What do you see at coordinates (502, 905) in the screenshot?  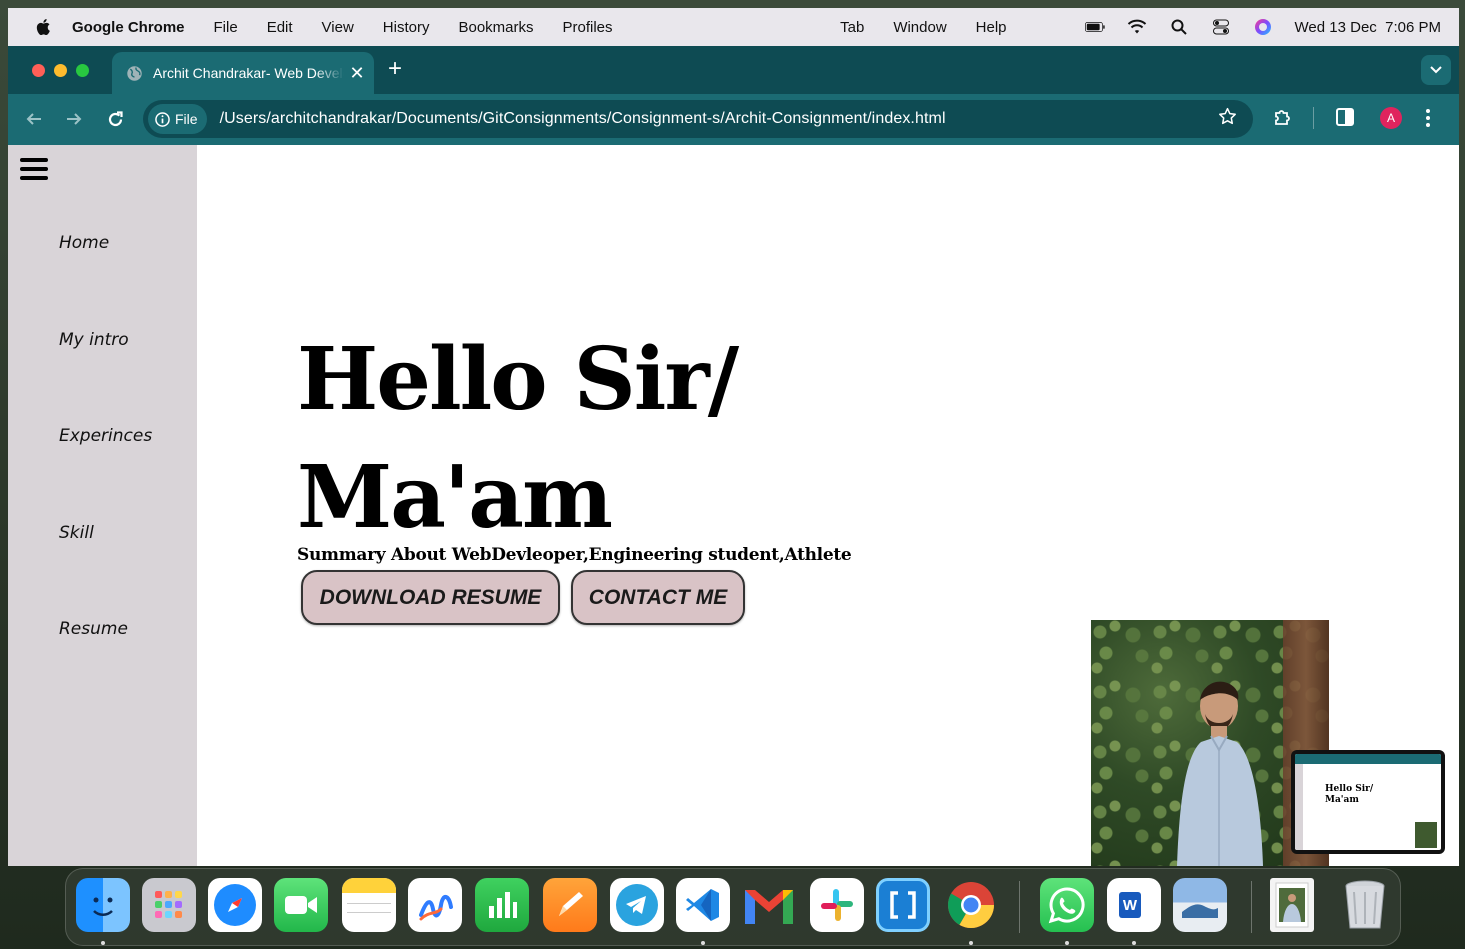 I see `numbers-icon` at bounding box center [502, 905].